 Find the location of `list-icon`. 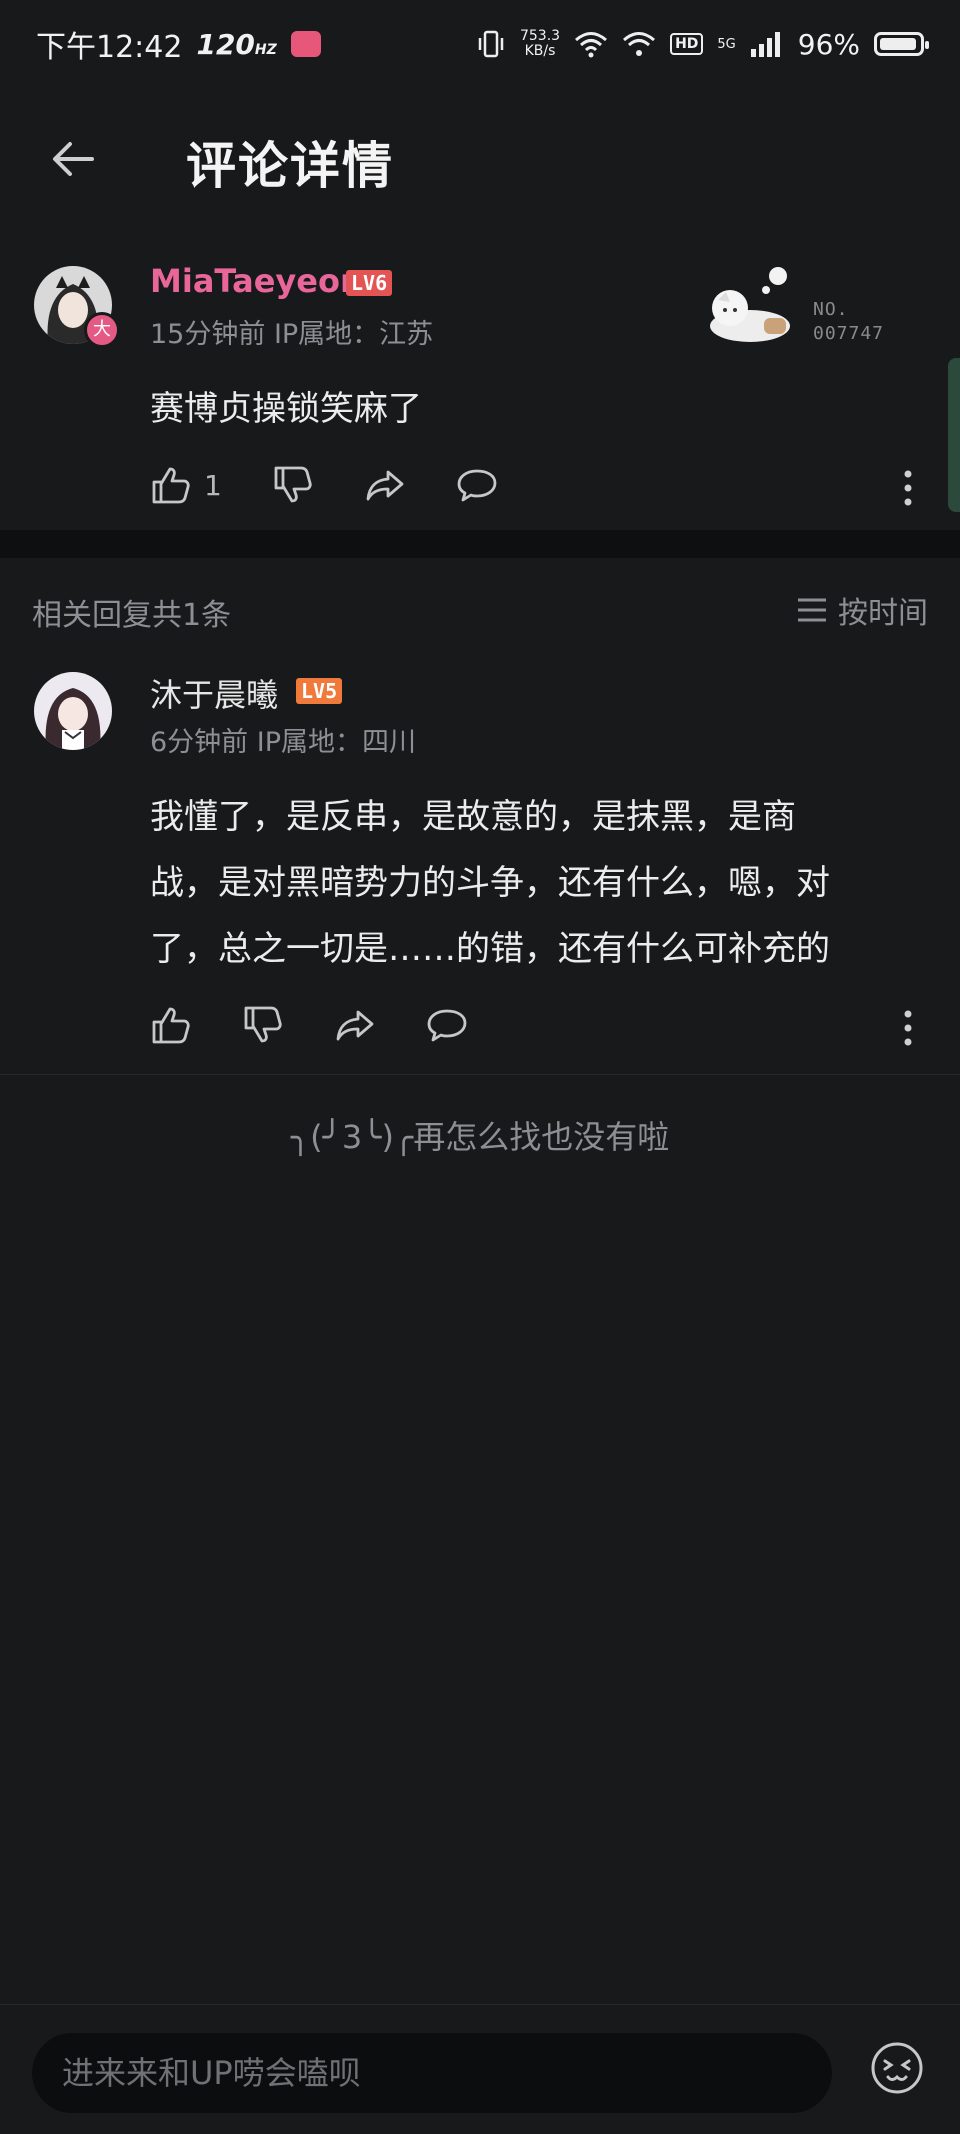

list-icon is located at coordinates (812, 610).